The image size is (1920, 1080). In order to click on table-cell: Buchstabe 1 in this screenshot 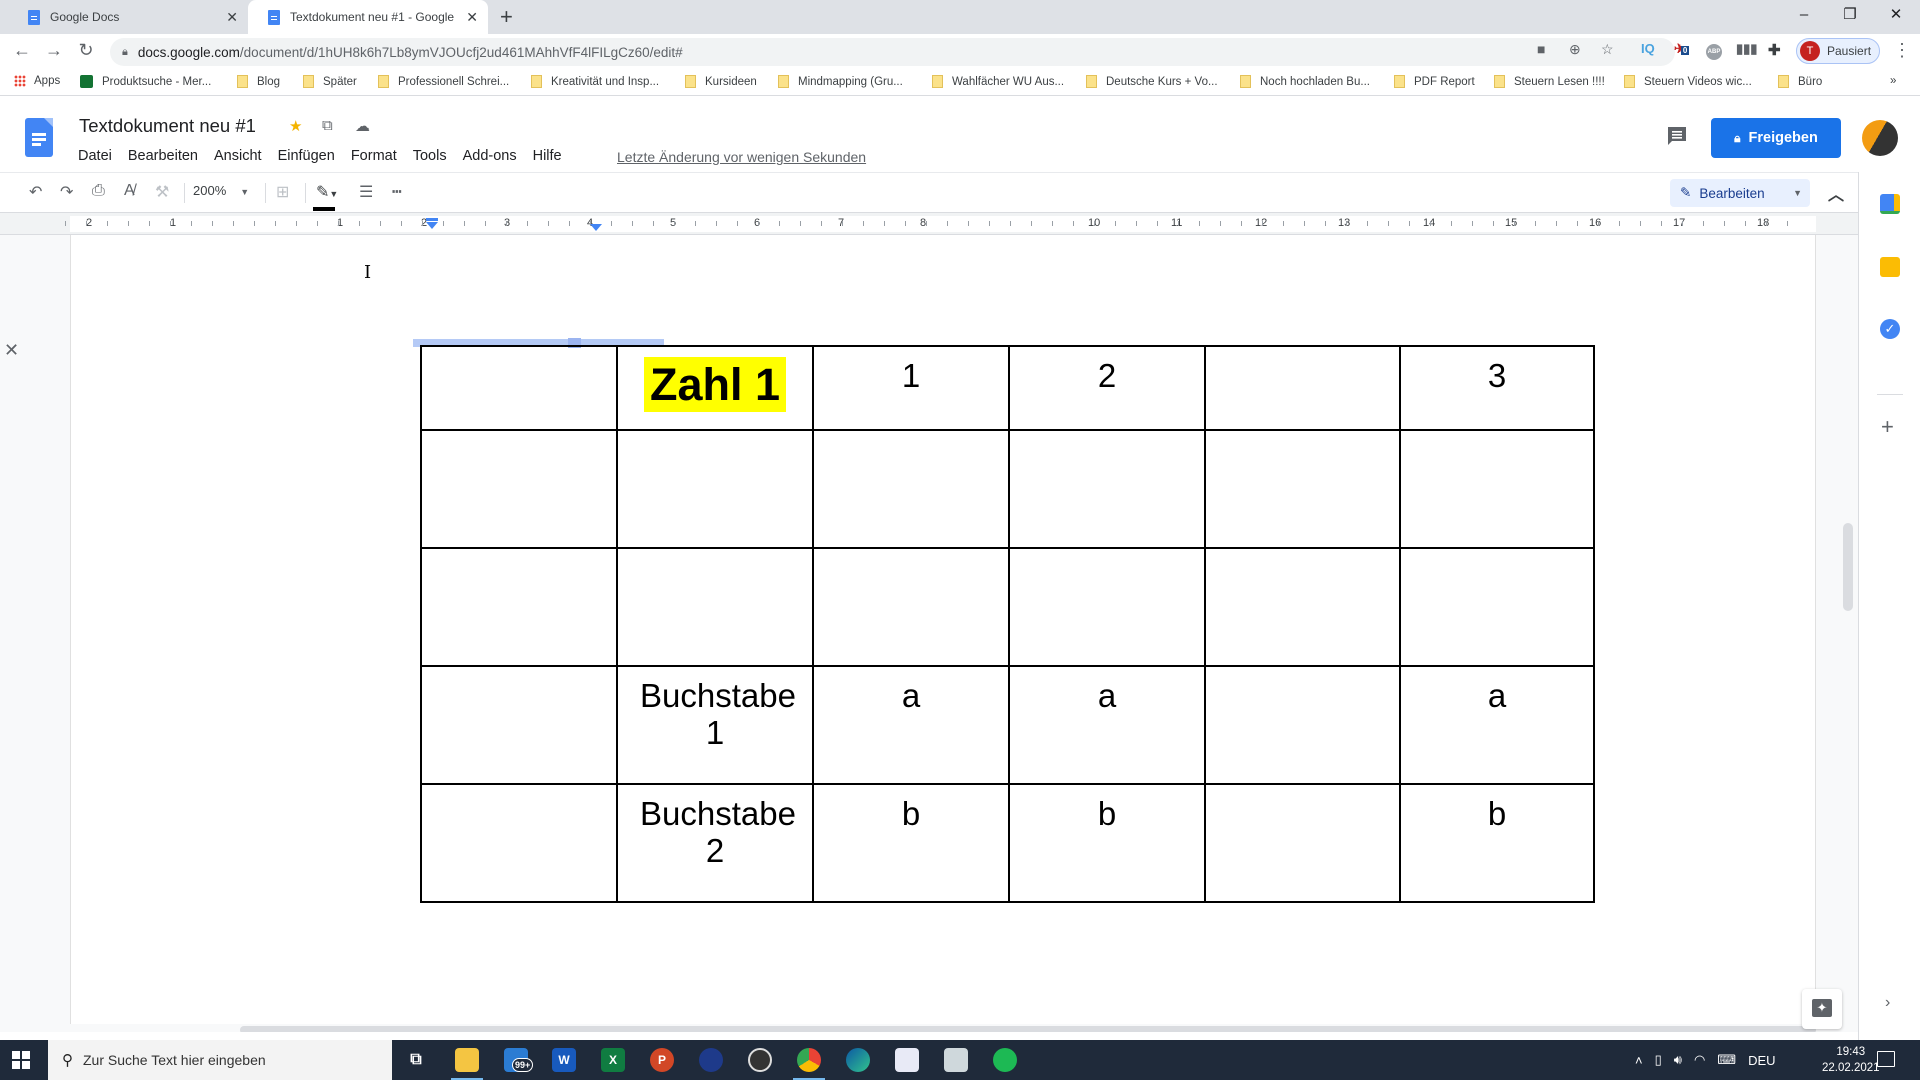, I will do `click(715, 725)`.